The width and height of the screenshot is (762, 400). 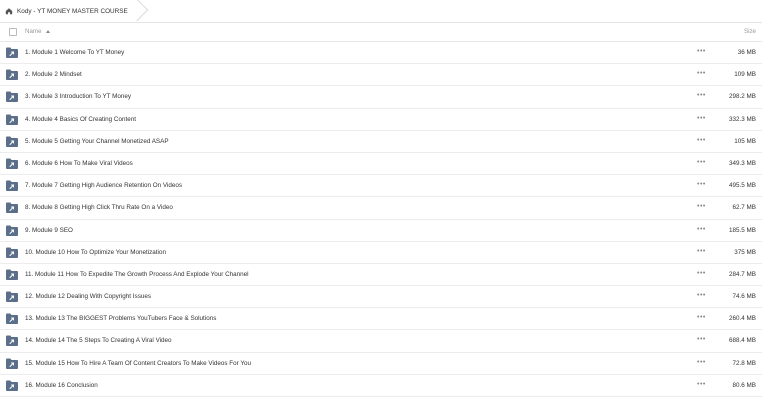 I want to click on file-size: 74.6 MB, so click(x=744, y=297).